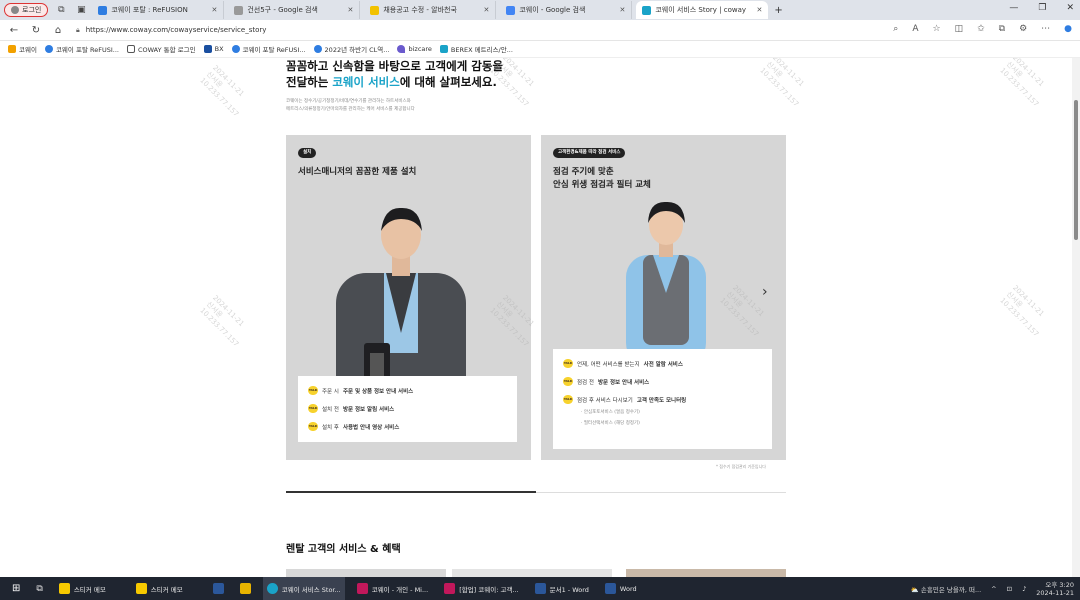 This screenshot has width=1080, height=600. I want to click on new-tab-icon: +, so click(778, 10).